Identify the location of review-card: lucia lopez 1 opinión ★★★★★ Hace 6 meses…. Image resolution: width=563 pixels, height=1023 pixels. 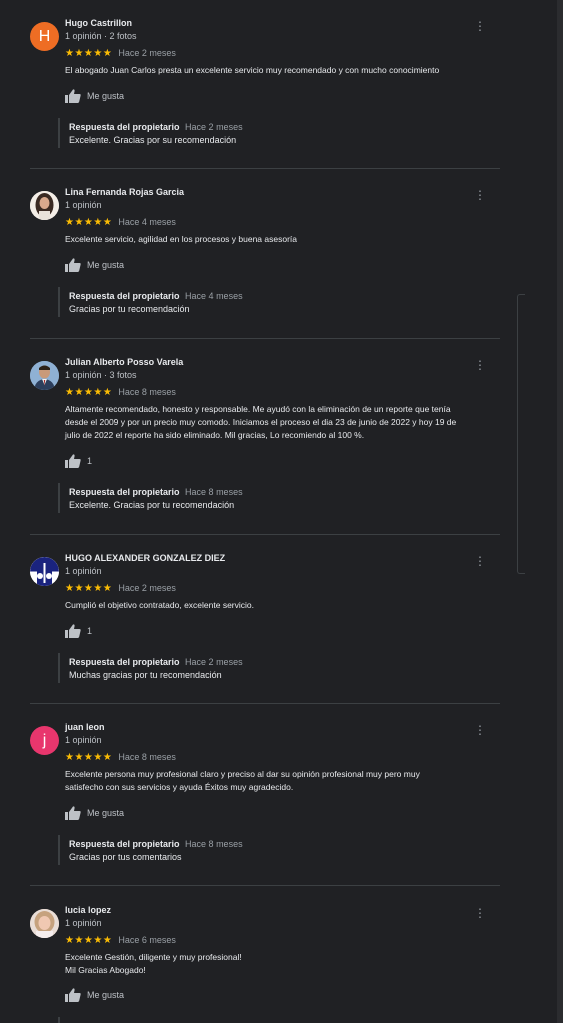
(278, 964).